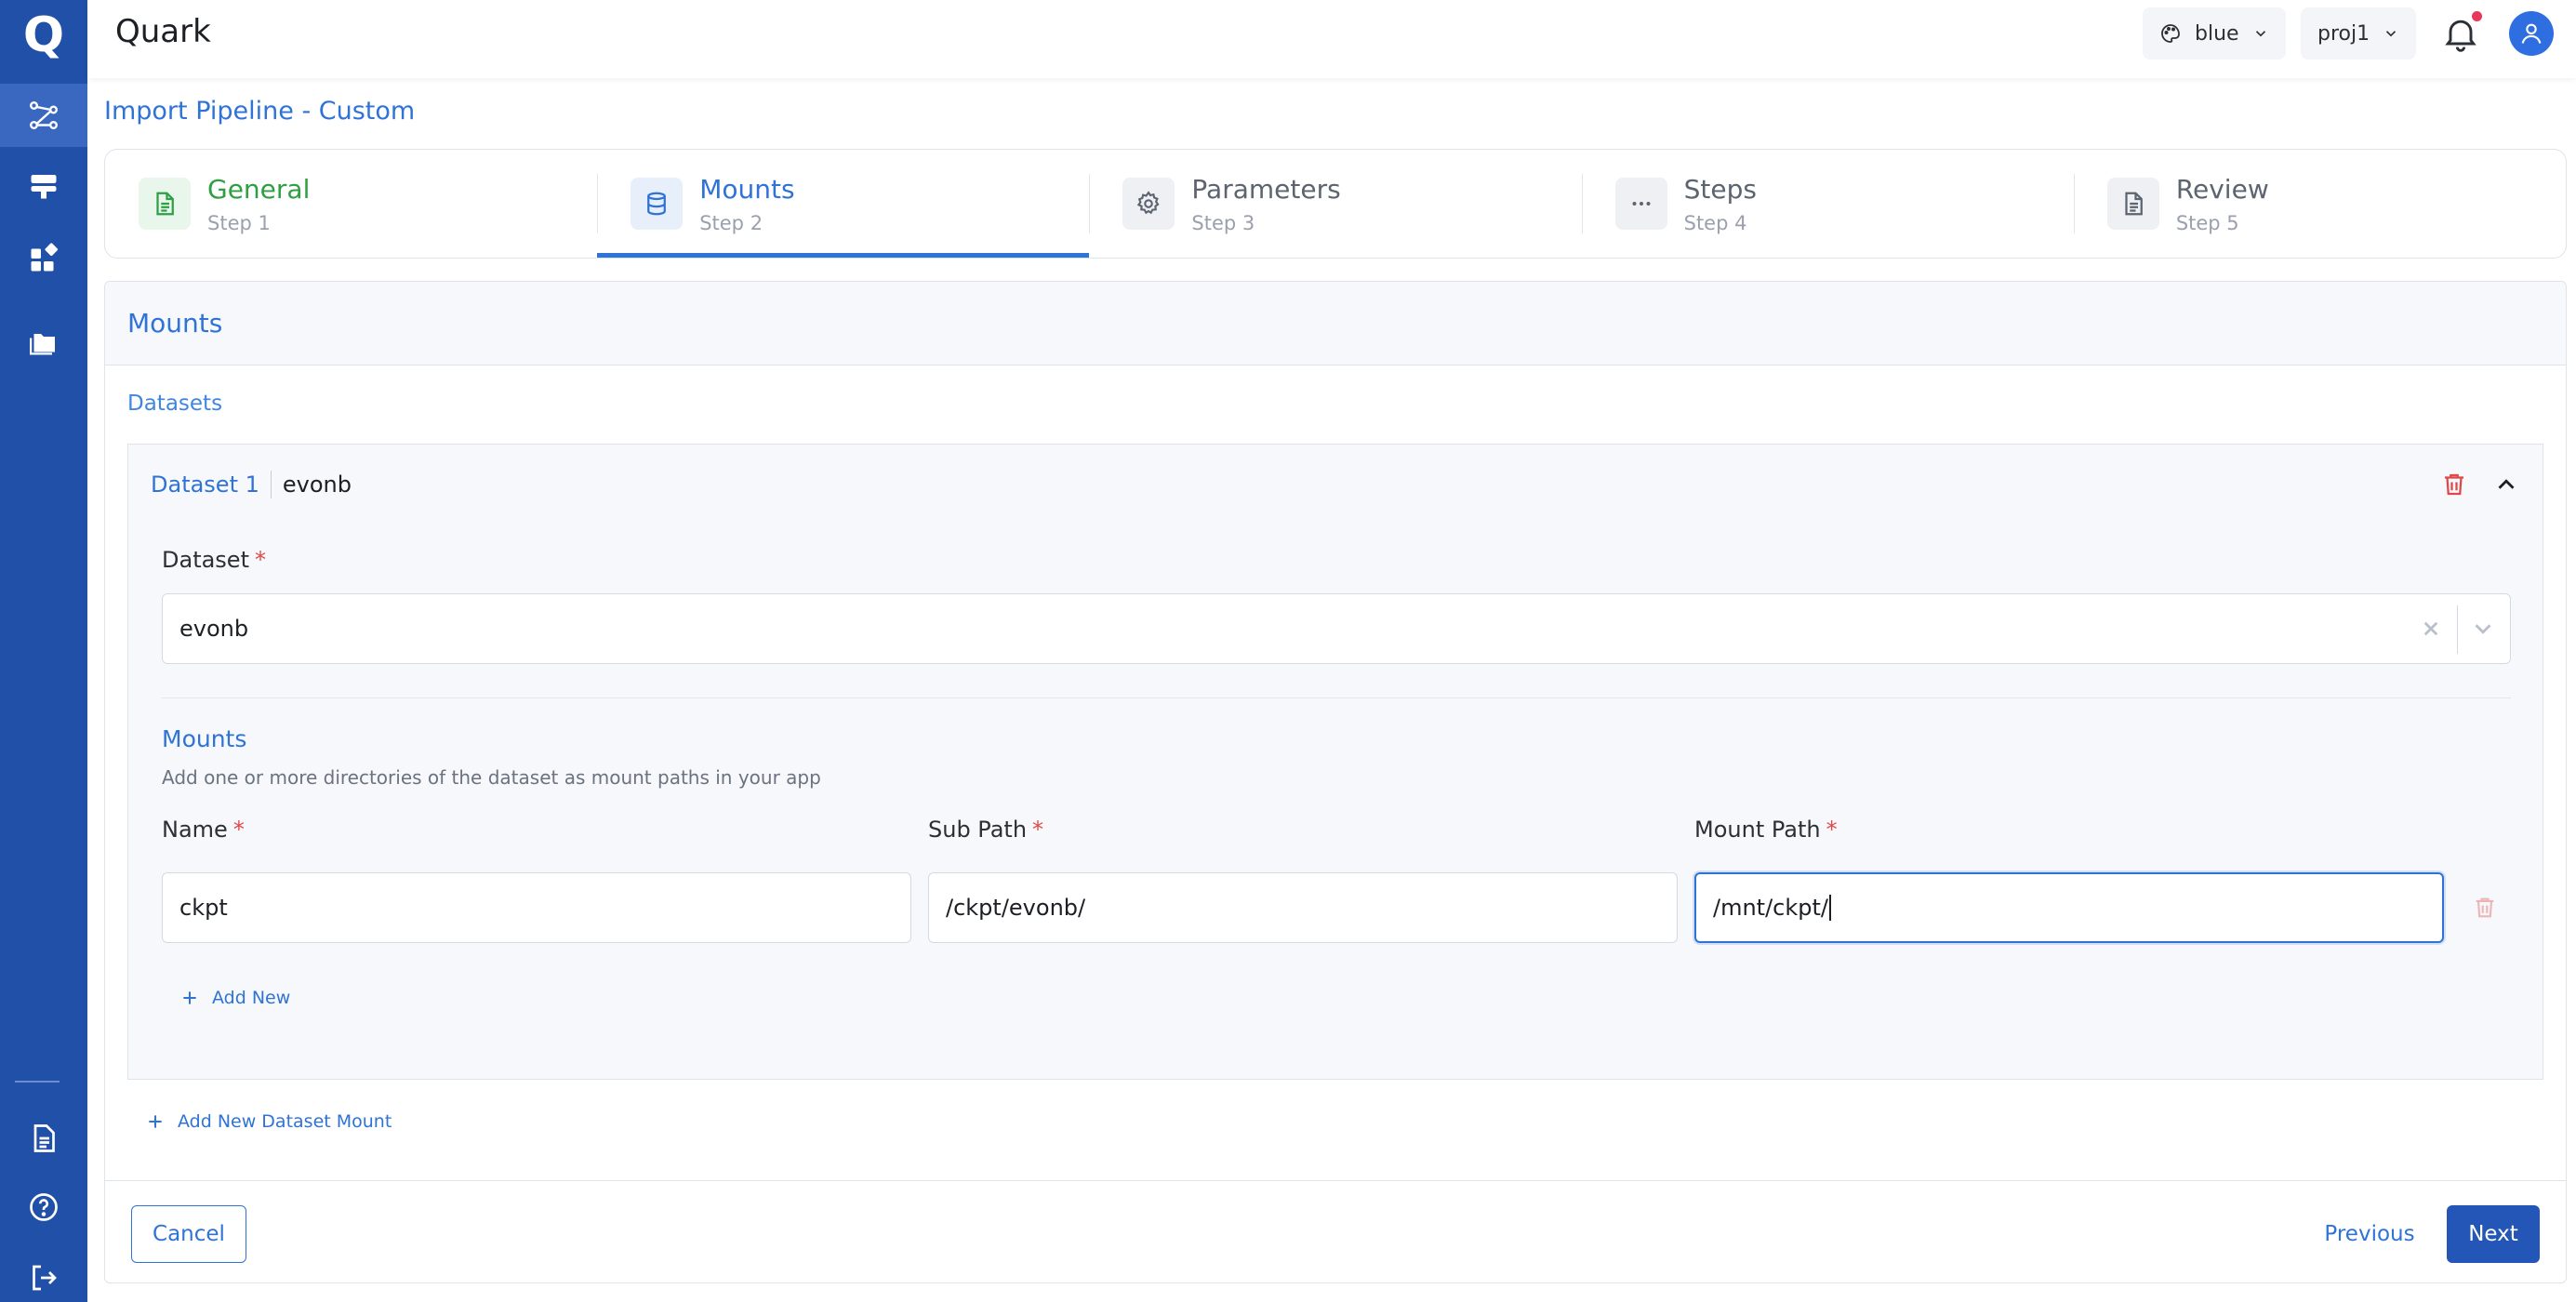  Describe the element at coordinates (2457, 629) in the screenshot. I see `select-divider` at that location.